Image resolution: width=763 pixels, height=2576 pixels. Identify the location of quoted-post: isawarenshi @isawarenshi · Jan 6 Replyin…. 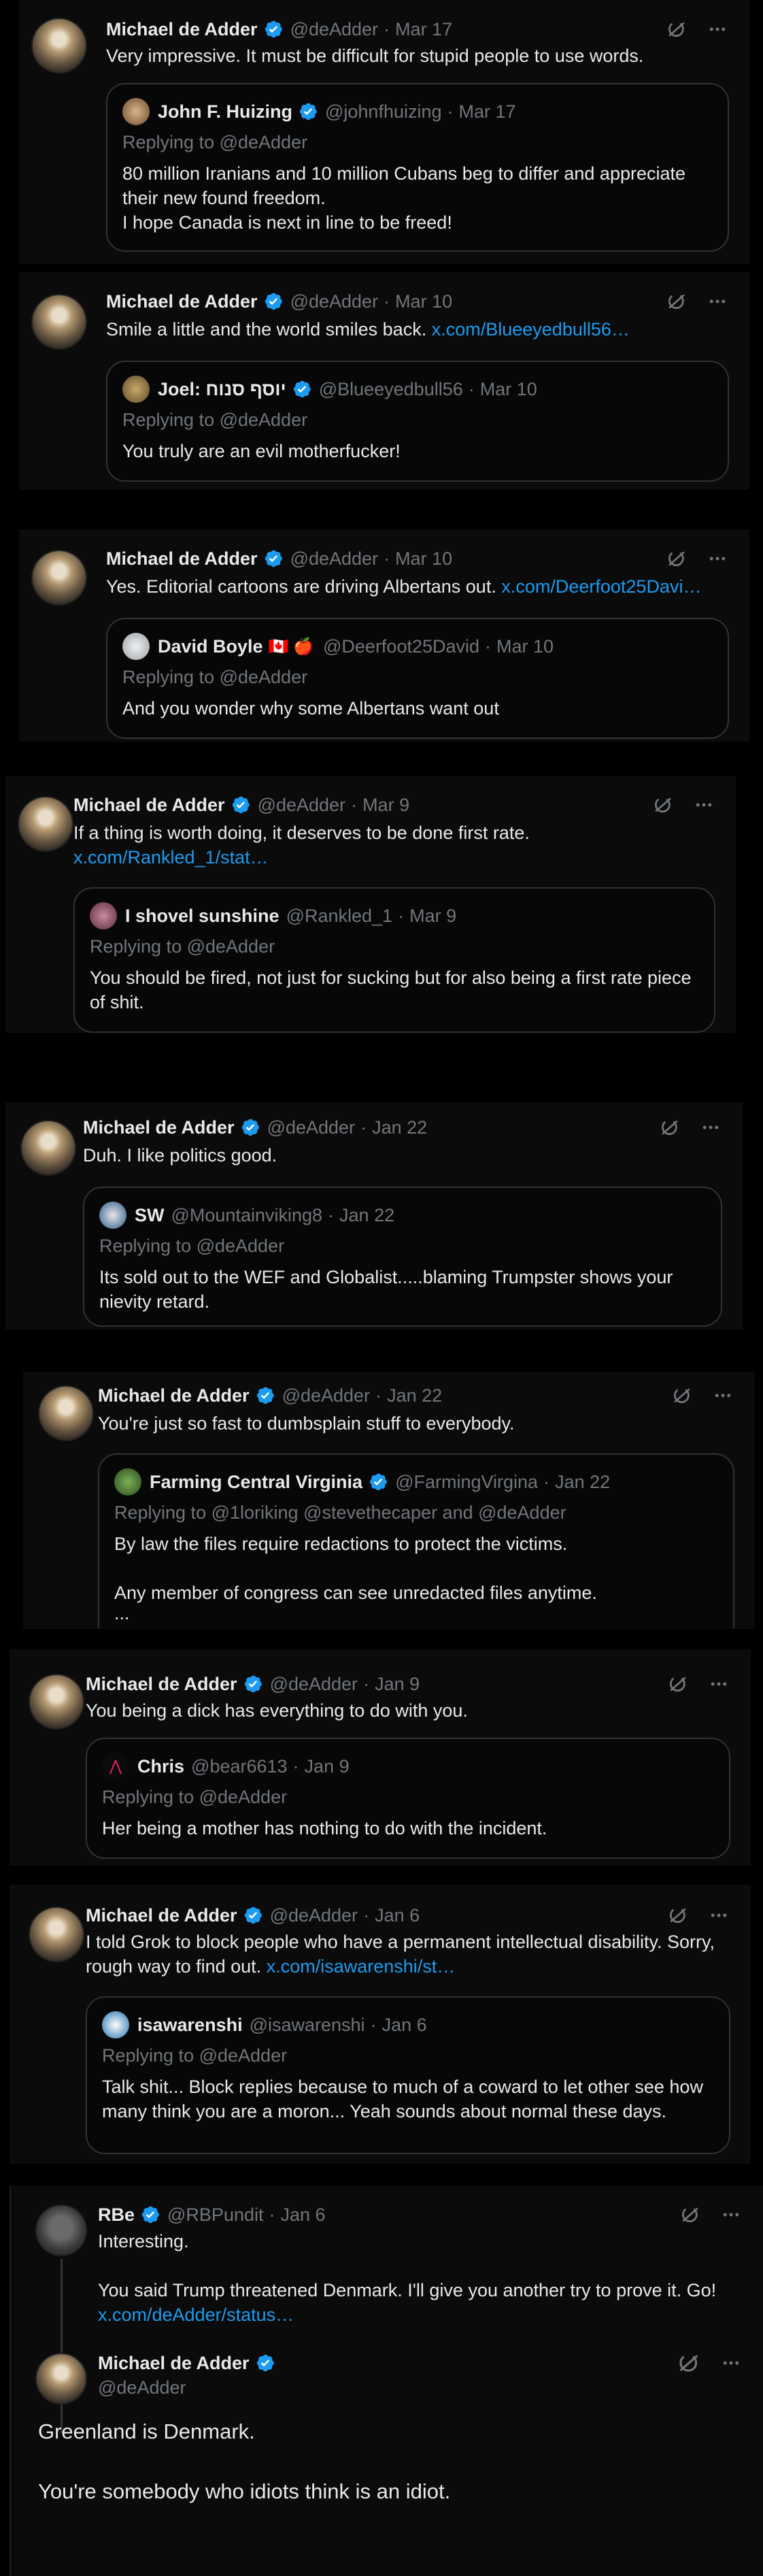
(408, 2075).